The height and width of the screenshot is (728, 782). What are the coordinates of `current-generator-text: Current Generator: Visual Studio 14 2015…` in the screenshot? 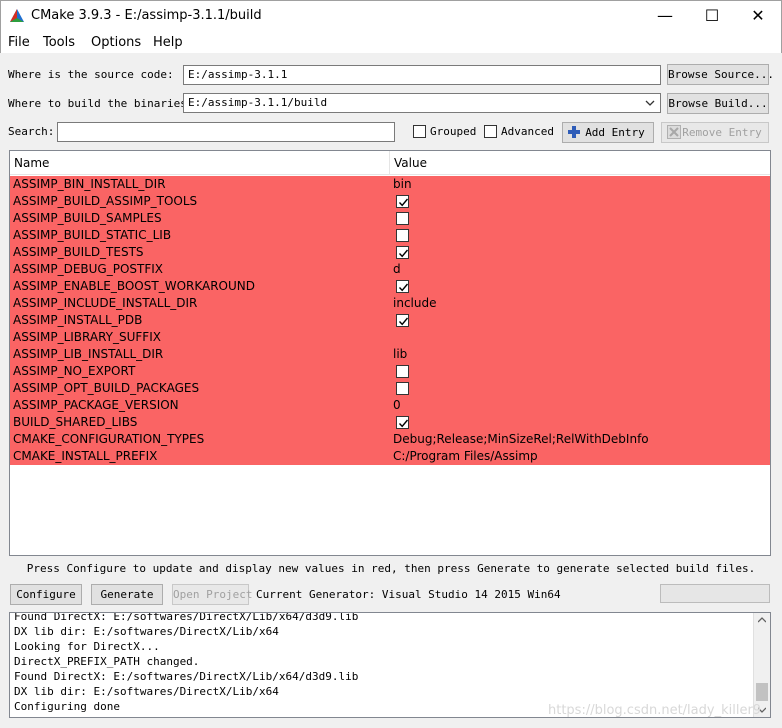 It's located at (408, 594).